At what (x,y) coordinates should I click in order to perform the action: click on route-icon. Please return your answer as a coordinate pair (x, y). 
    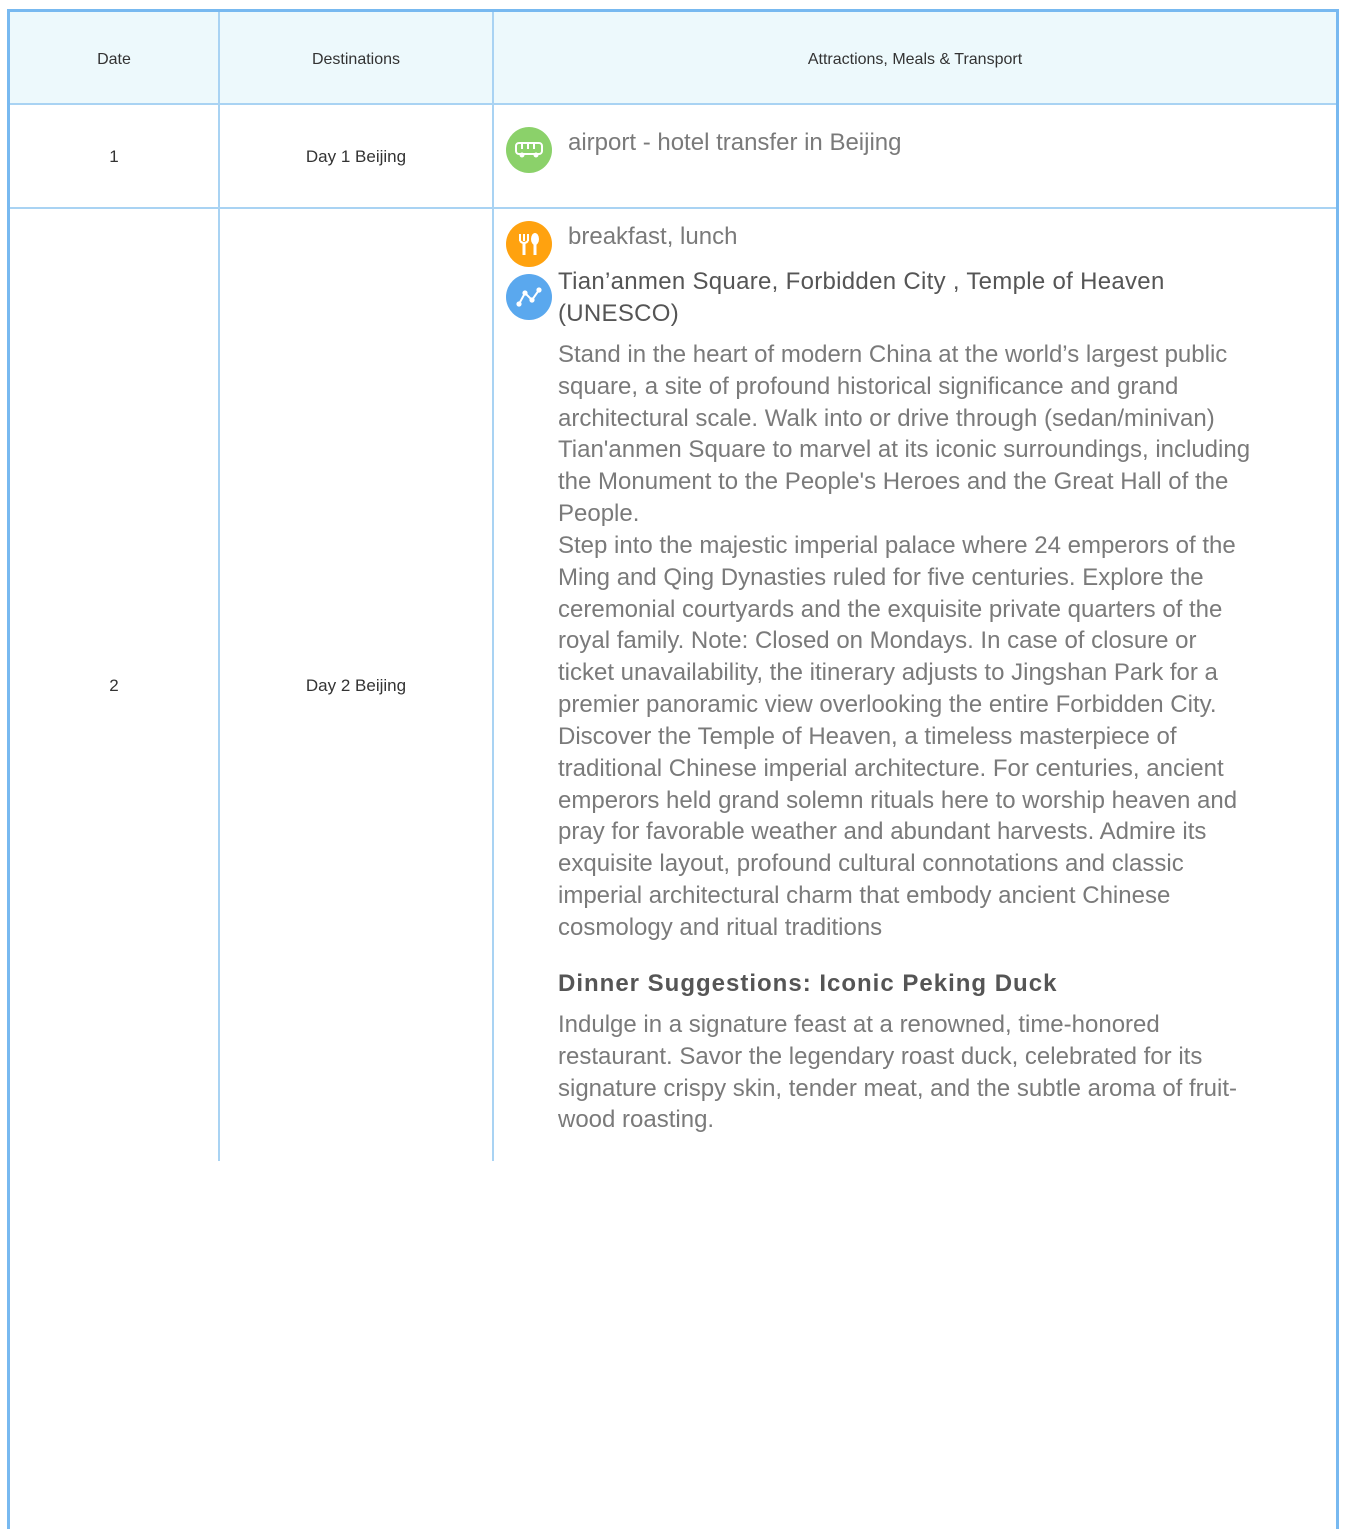
    Looking at the image, I should click on (529, 297).